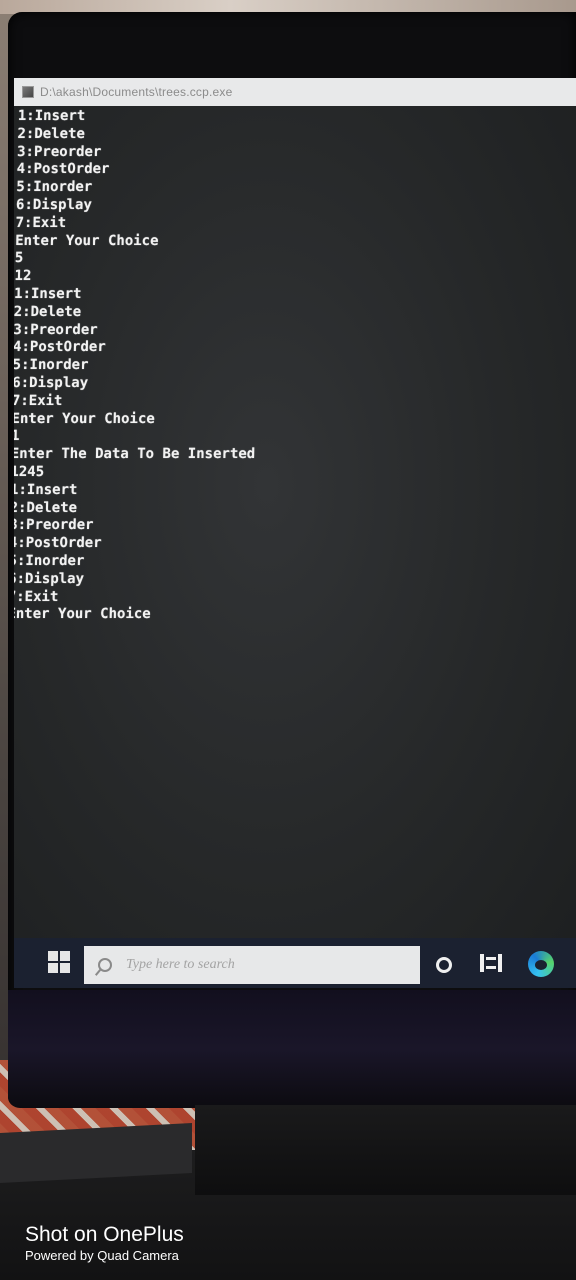 The width and height of the screenshot is (576, 1280). Describe the element at coordinates (491, 963) in the screenshot. I see `task-view-icon` at that location.